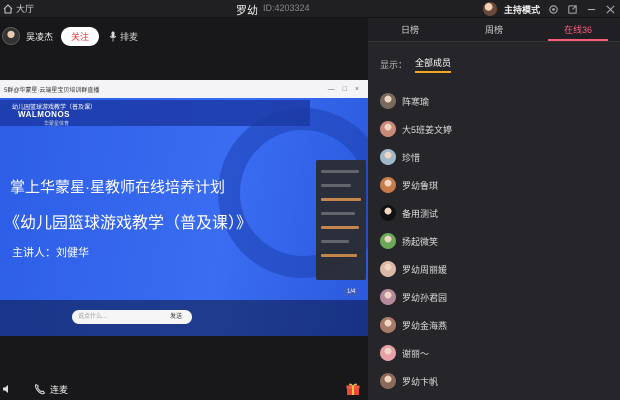 This screenshot has height=400, width=620. Describe the element at coordinates (416, 353) in the screenshot. I see `member-name: 谢丽～` at that location.